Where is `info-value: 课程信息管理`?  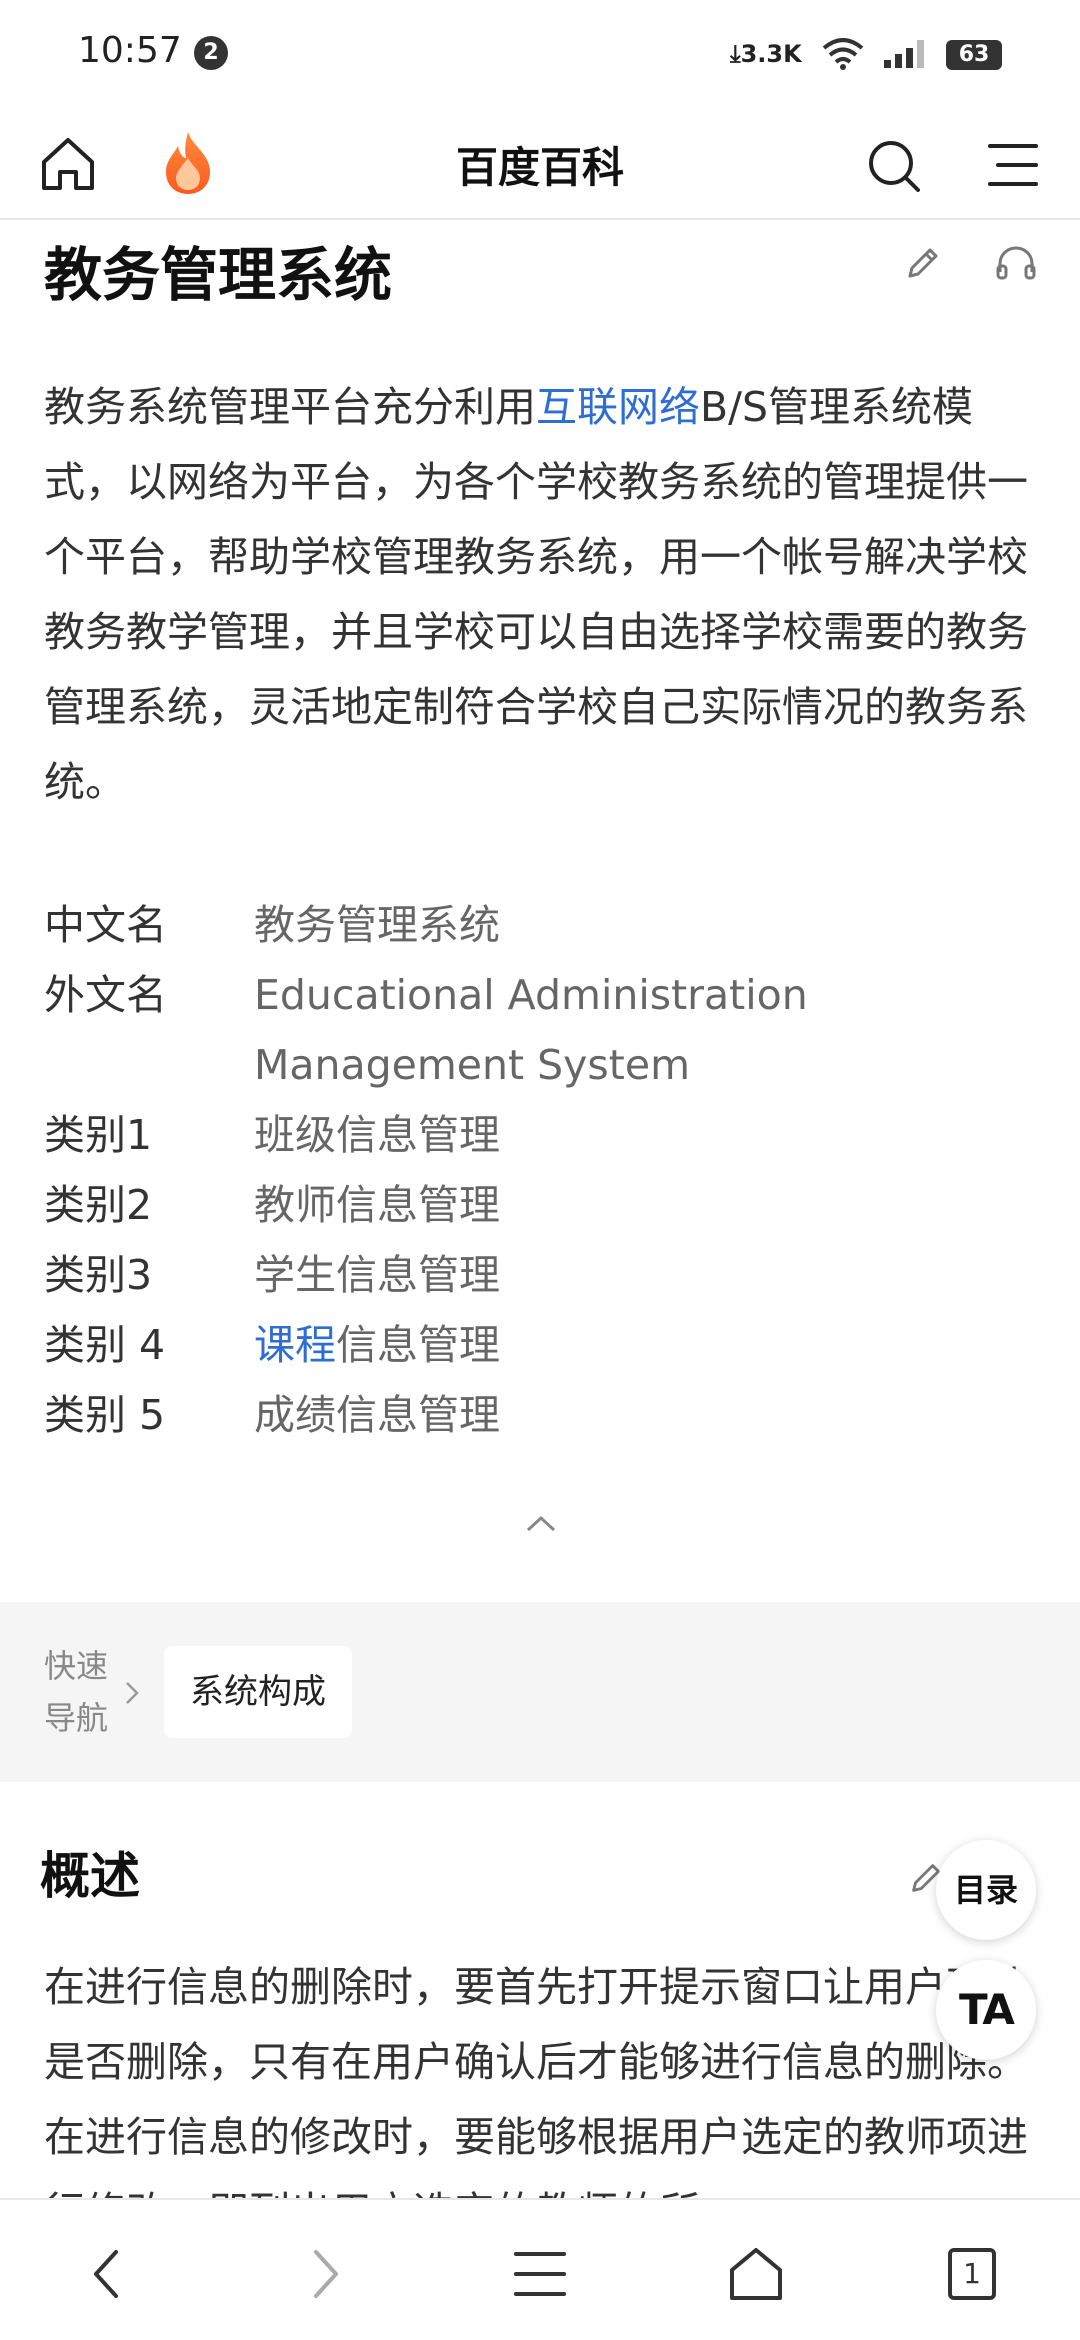
info-value: 课程信息管理 is located at coordinates (647, 1345).